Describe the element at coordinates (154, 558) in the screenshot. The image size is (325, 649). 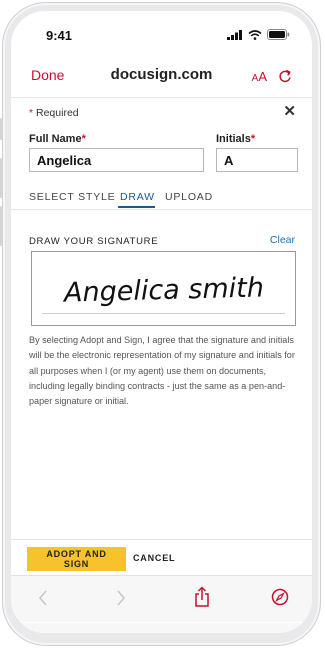
I see `cancel-button: CANCEL` at that location.